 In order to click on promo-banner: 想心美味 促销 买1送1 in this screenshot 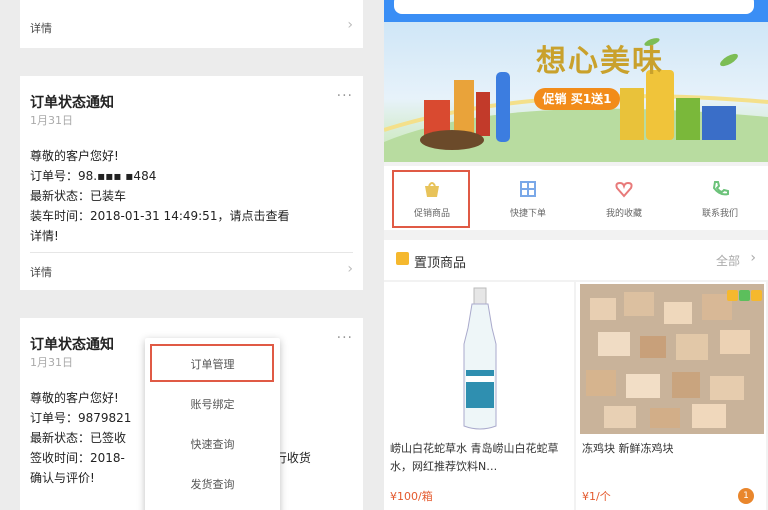, I will do `click(576, 92)`.